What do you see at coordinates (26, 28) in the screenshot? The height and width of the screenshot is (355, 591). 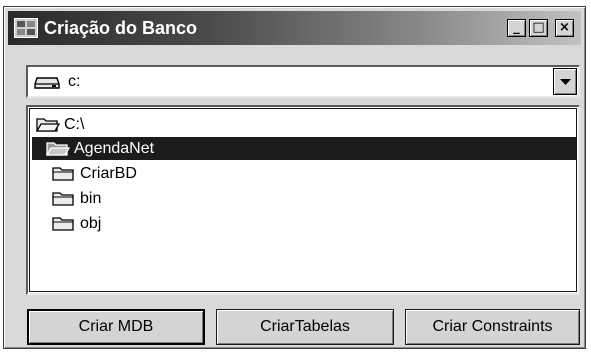 I see `app-icon` at bounding box center [26, 28].